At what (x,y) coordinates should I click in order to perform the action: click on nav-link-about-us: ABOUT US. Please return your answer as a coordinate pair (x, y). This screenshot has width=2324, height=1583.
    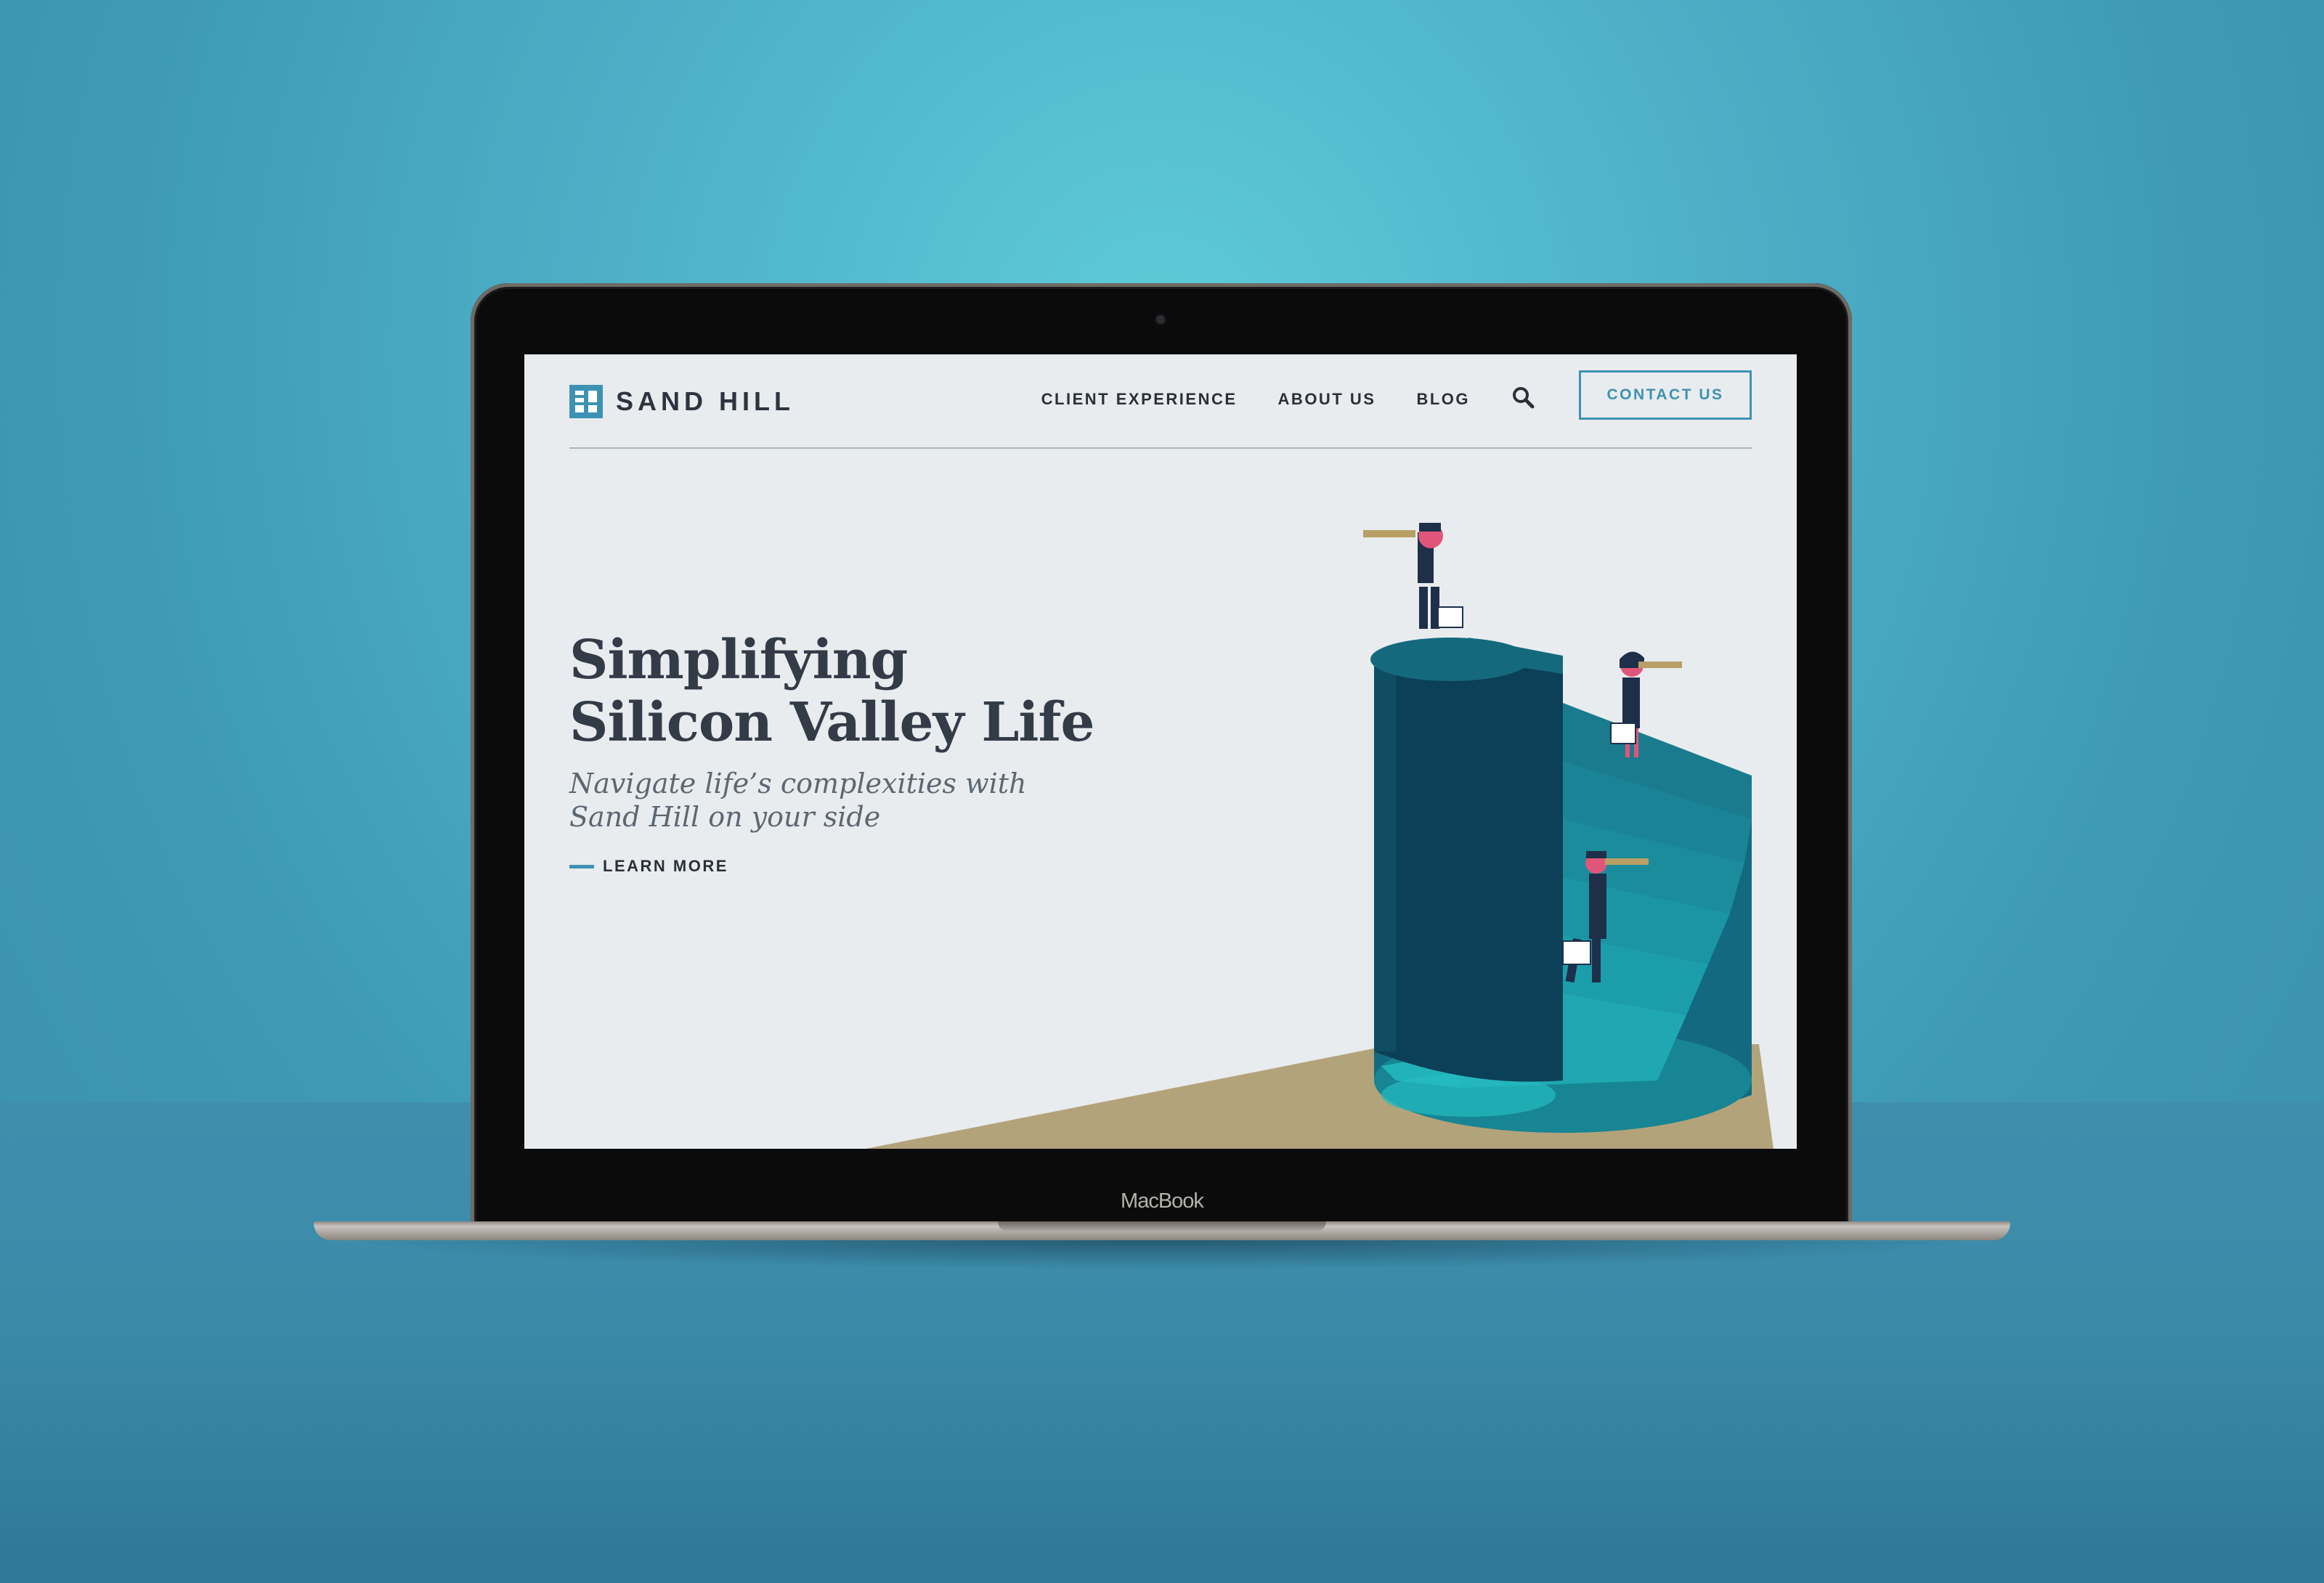
    Looking at the image, I should click on (1327, 395).